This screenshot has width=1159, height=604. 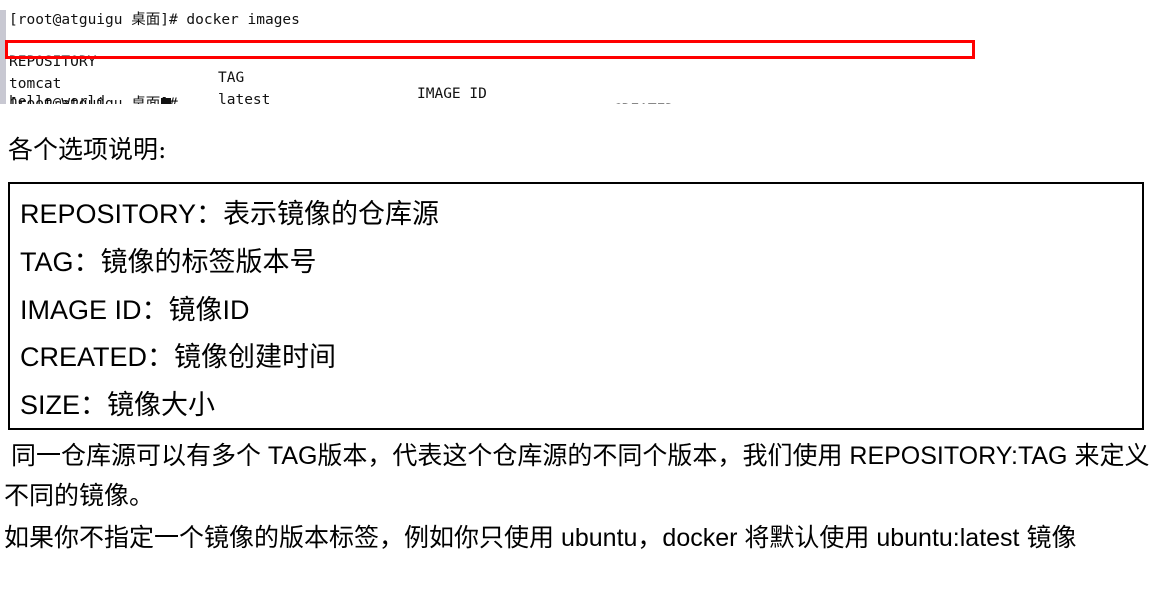 I want to click on definition-tag: TAG：镜像的标签版本号, so click(x=168, y=262).